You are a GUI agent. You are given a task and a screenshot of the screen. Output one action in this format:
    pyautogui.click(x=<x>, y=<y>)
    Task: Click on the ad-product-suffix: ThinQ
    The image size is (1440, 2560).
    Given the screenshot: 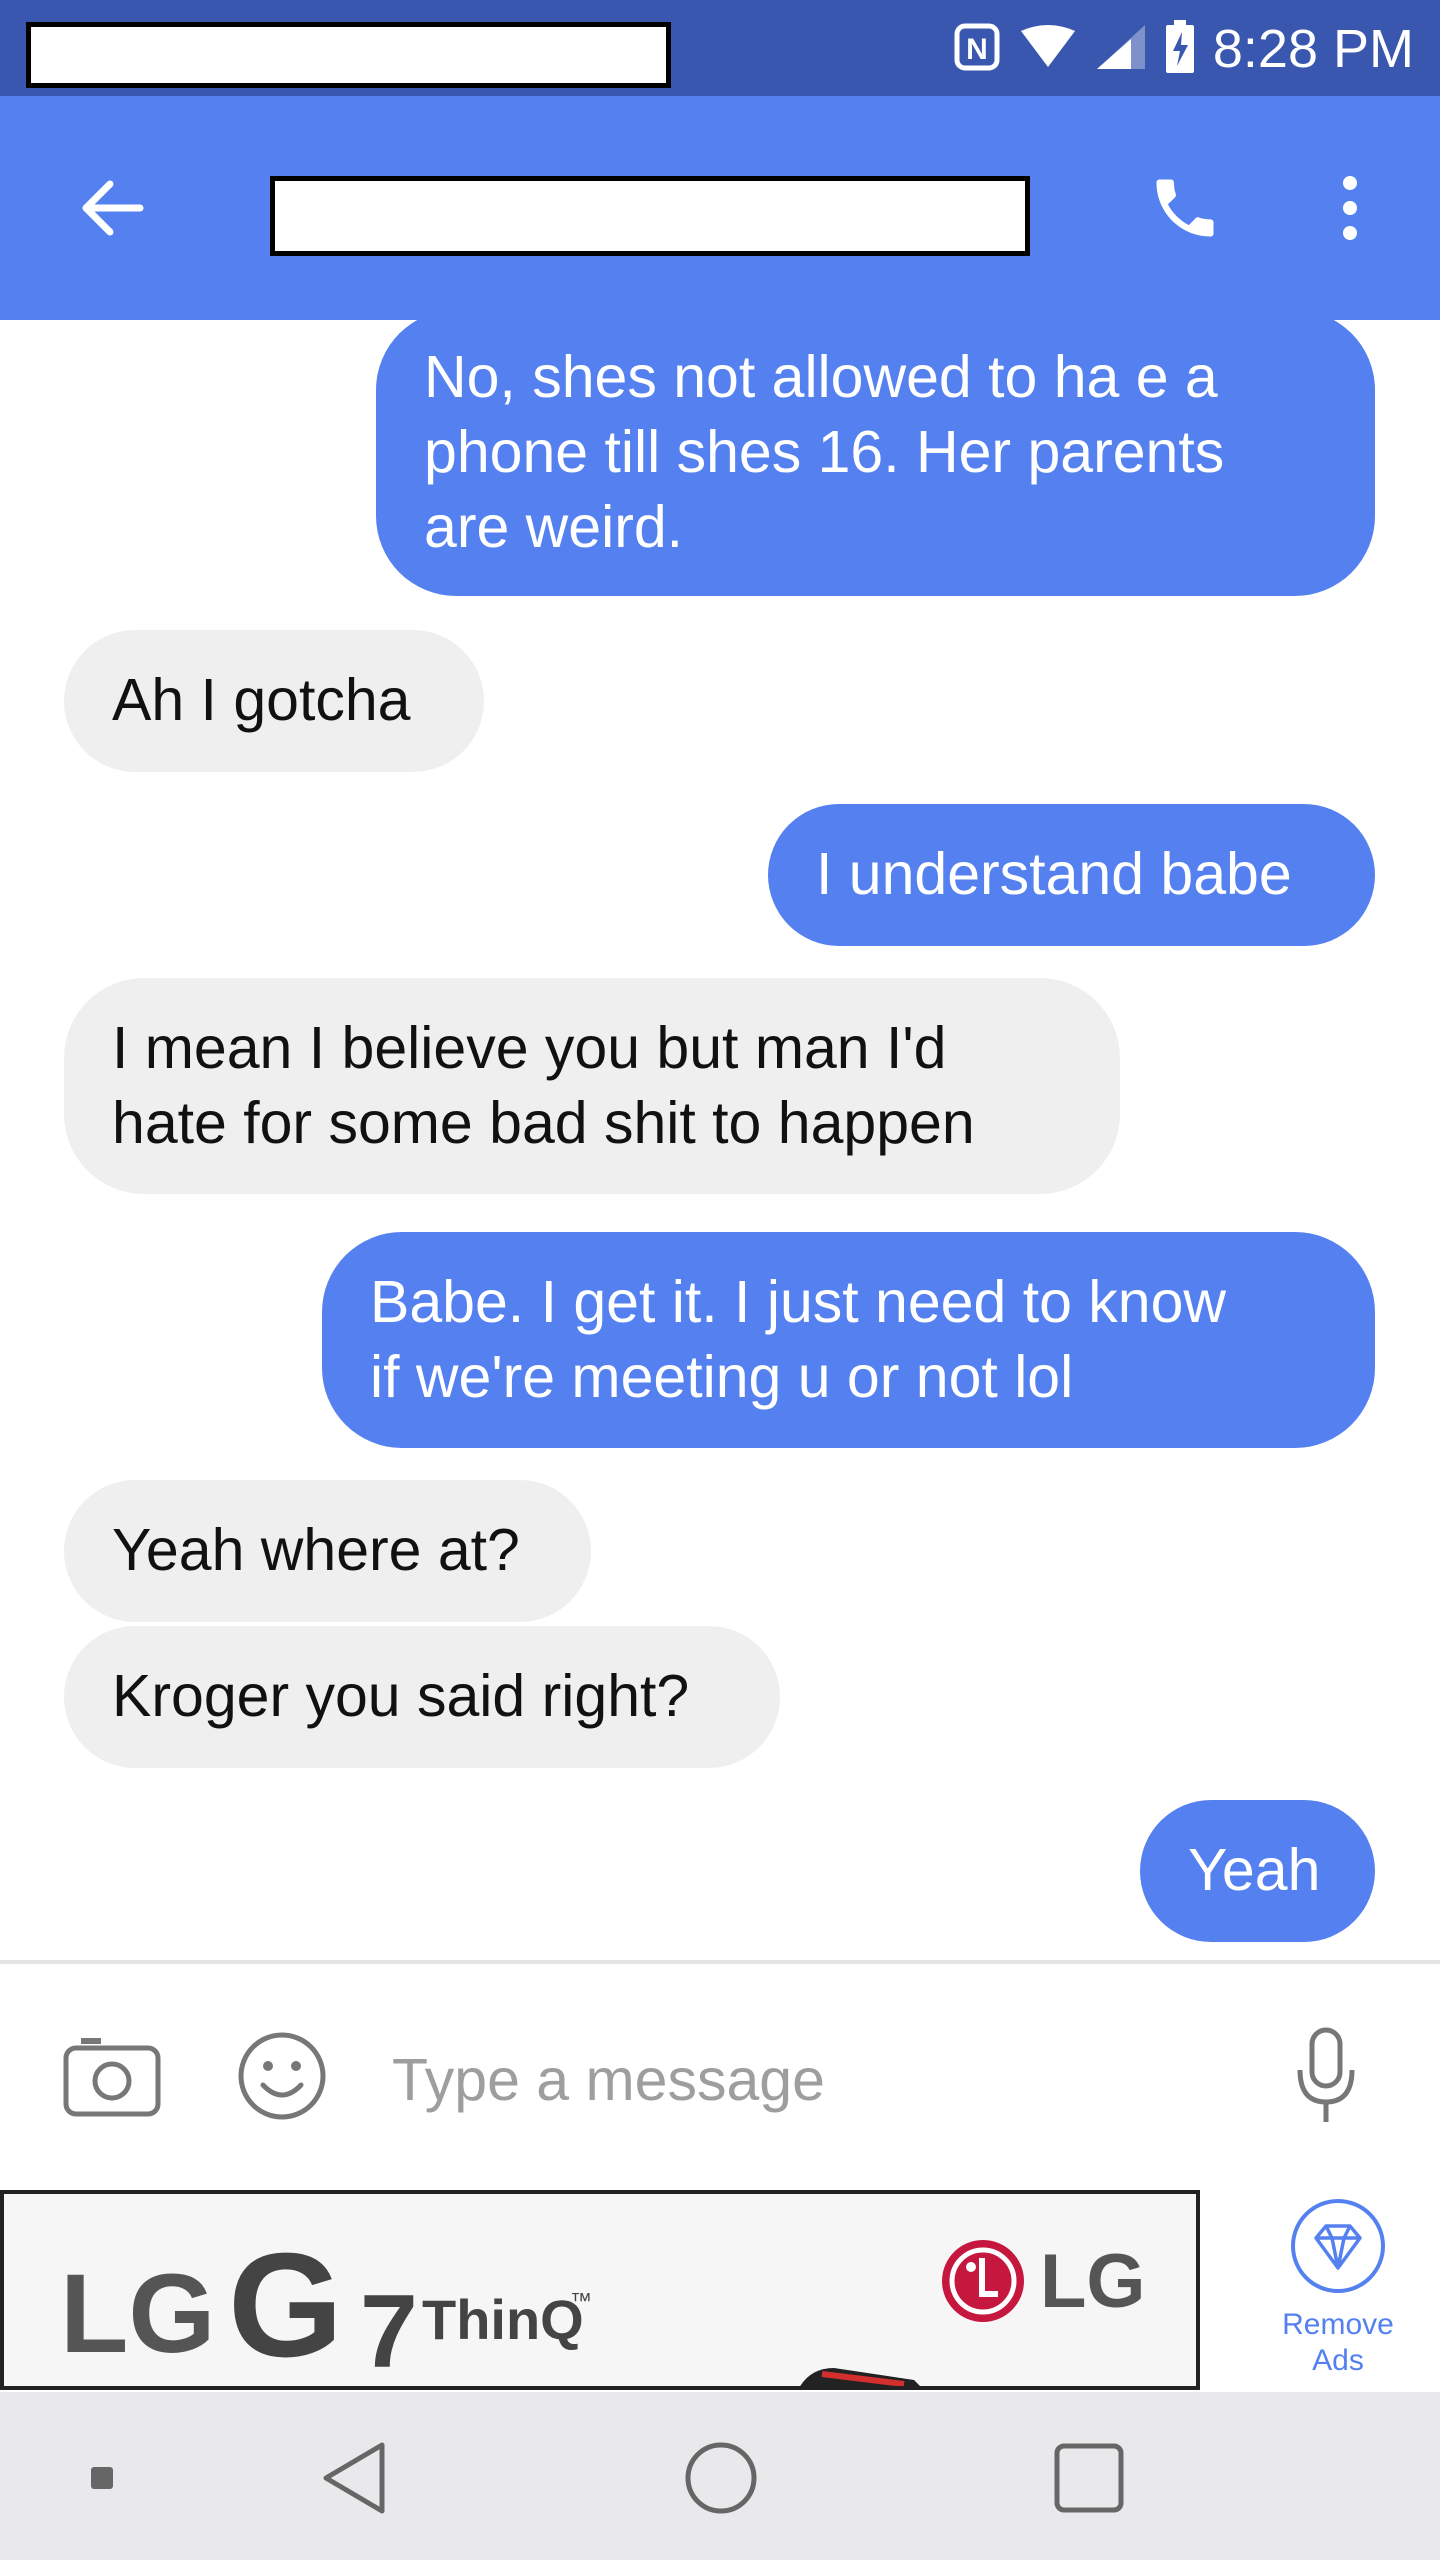 What is the action you would take?
    pyautogui.click(x=503, y=2319)
    